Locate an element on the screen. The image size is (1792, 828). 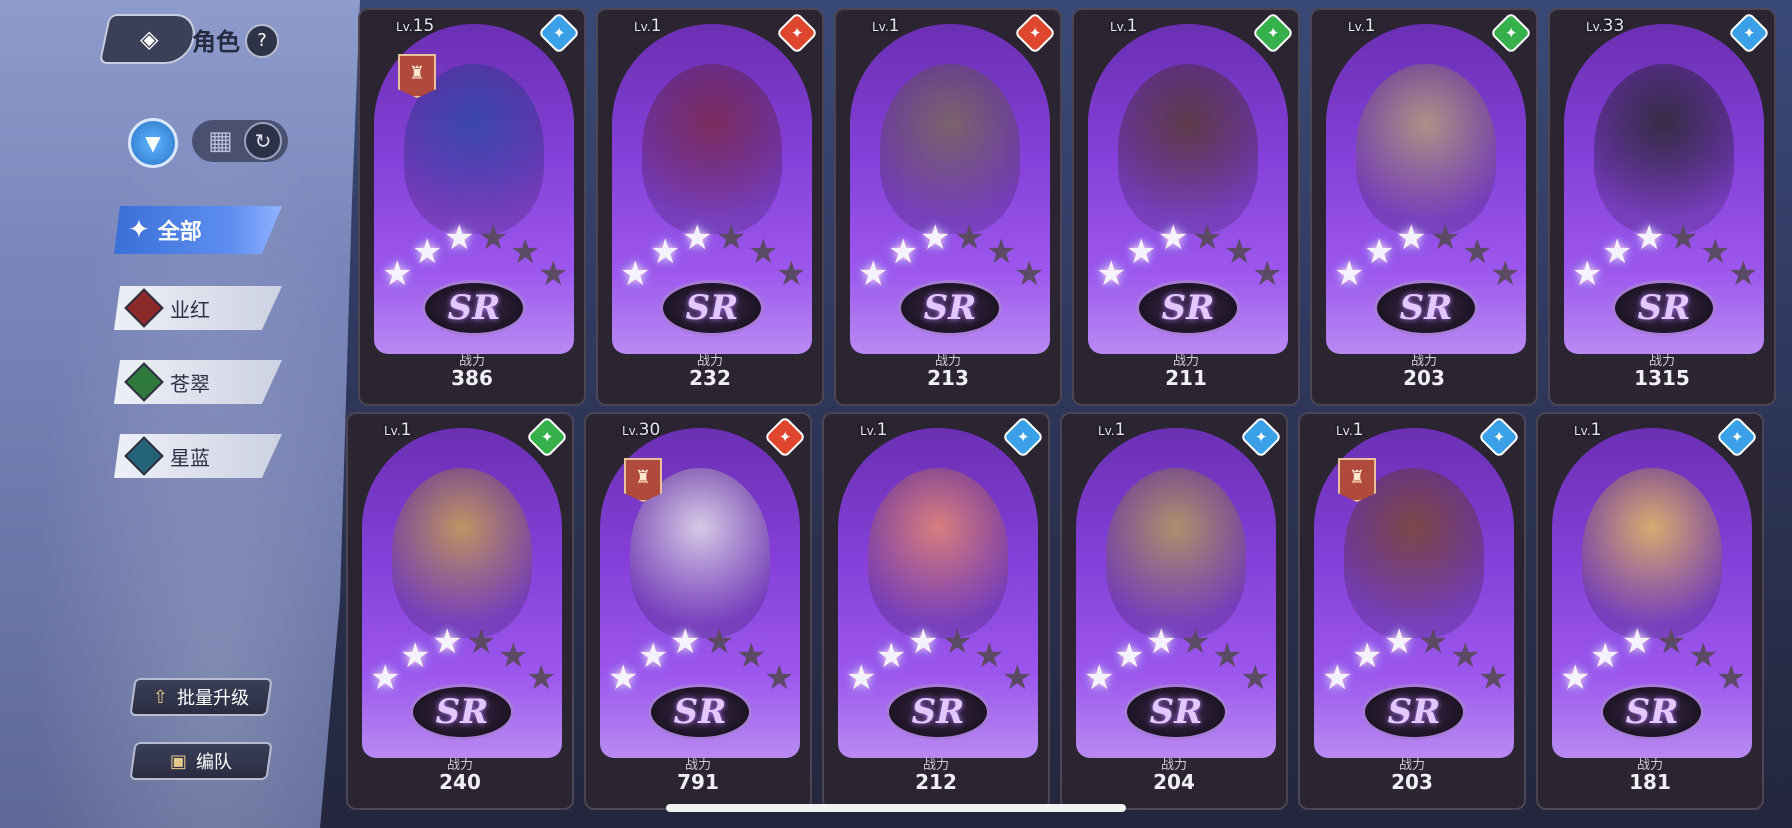
all-icon: ✦ is located at coordinates (139, 230).